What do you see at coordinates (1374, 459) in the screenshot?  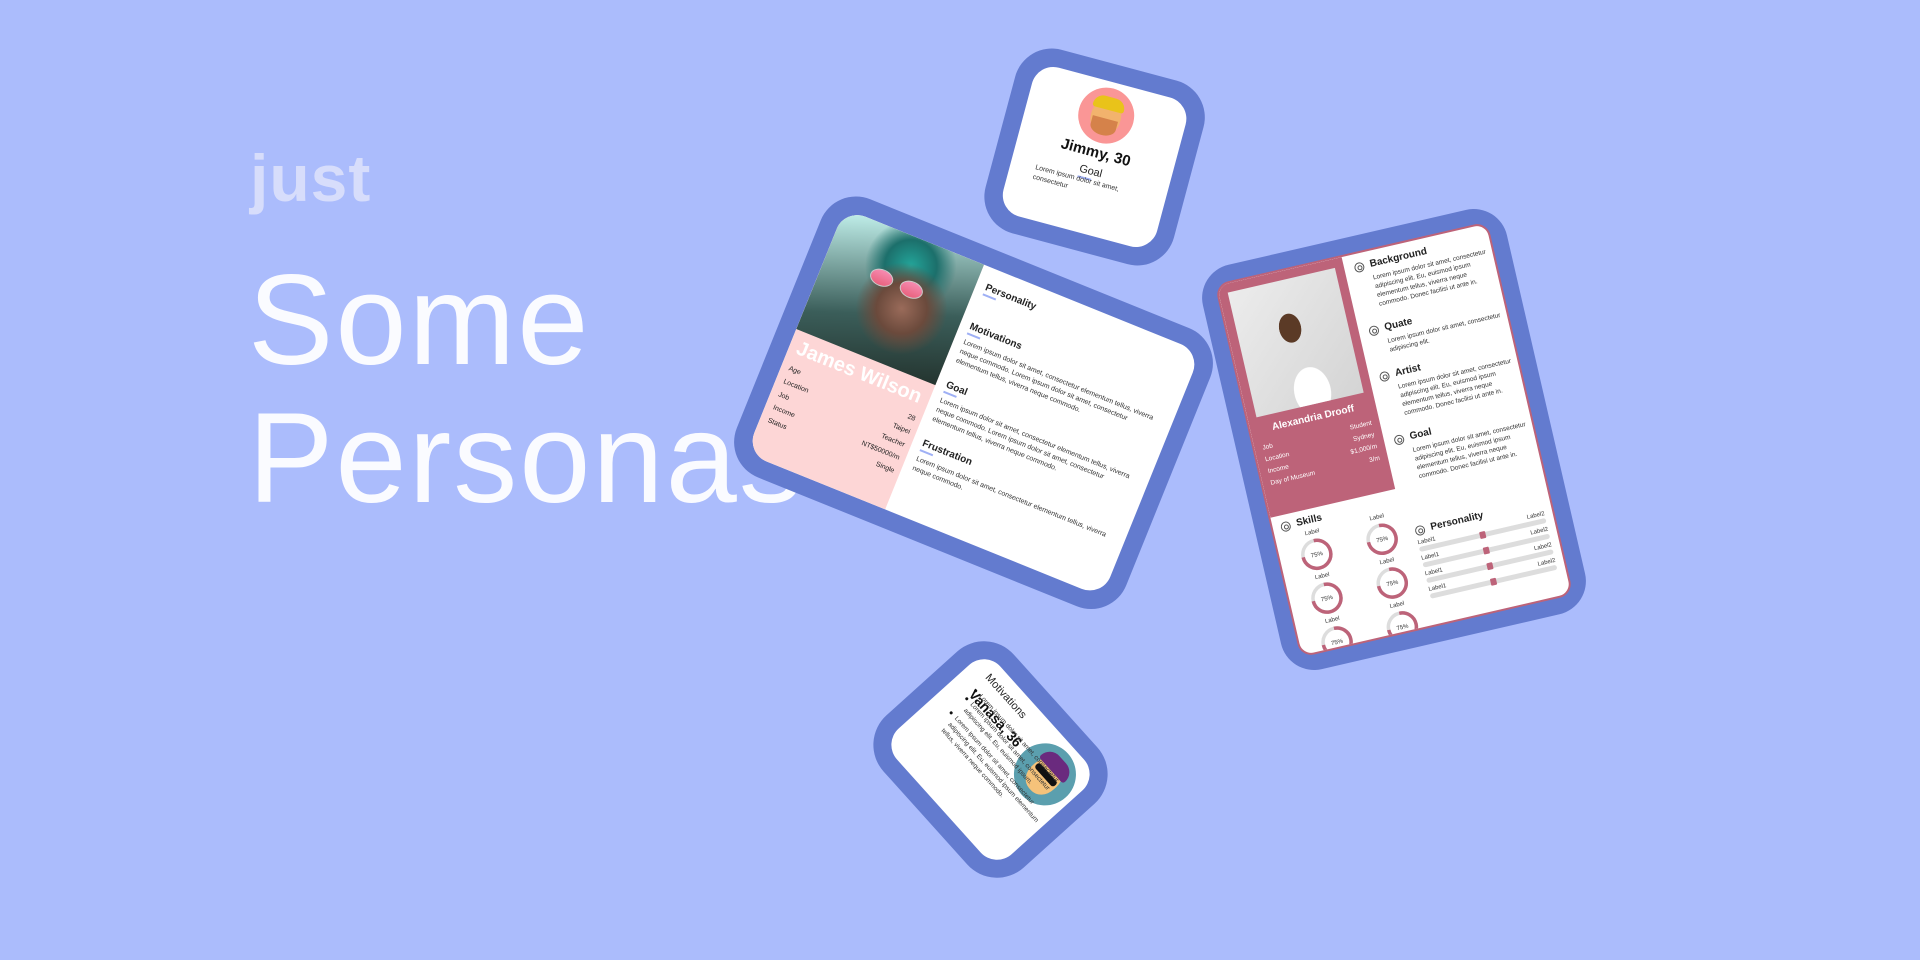 I see `field-value: 3/m` at bounding box center [1374, 459].